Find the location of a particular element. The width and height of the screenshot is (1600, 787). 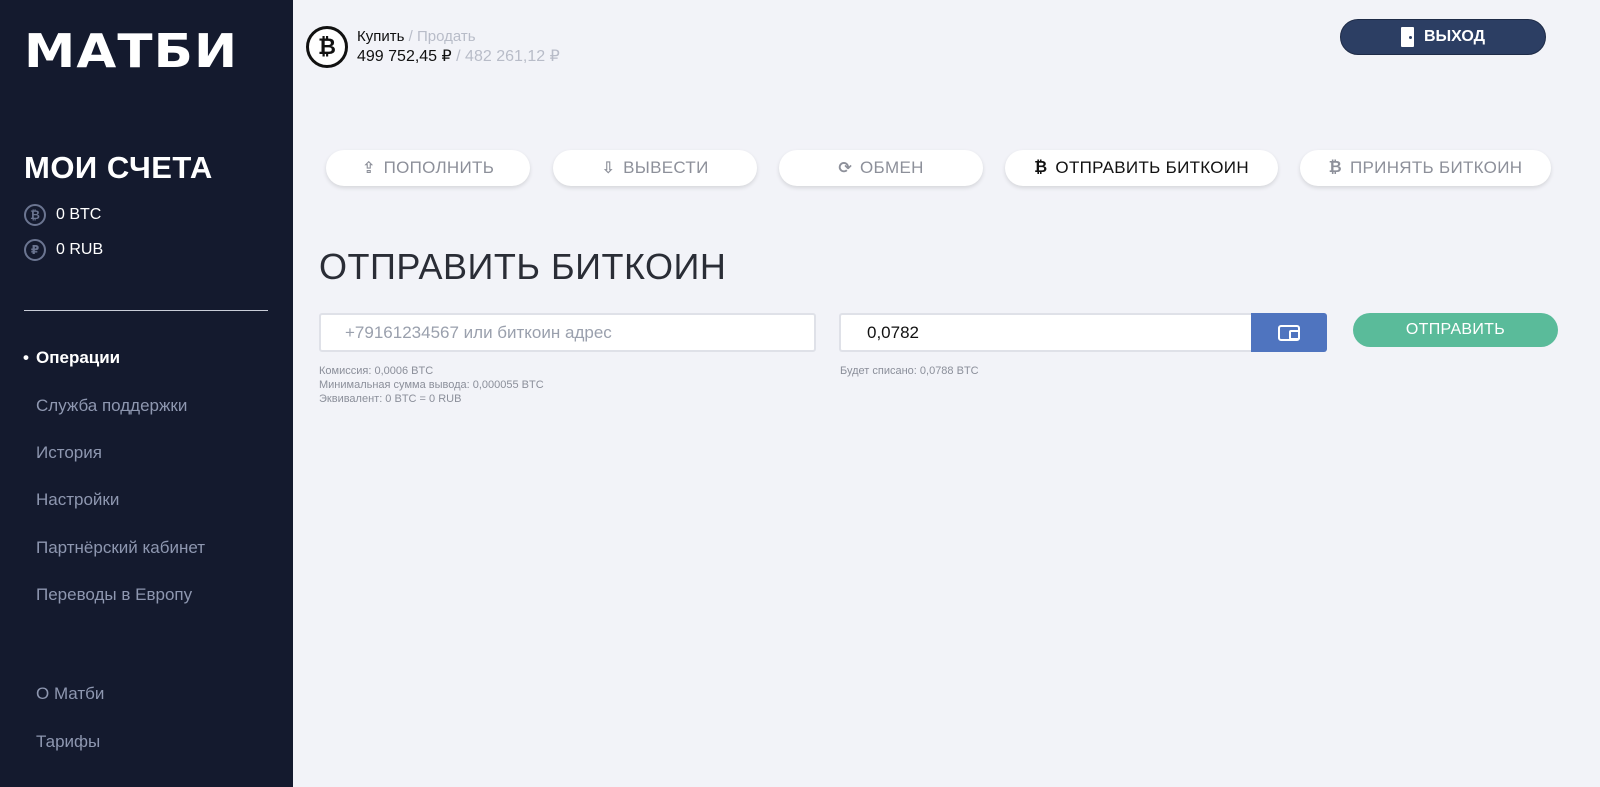

account-btc-balance: 0 BTC is located at coordinates (79, 214).